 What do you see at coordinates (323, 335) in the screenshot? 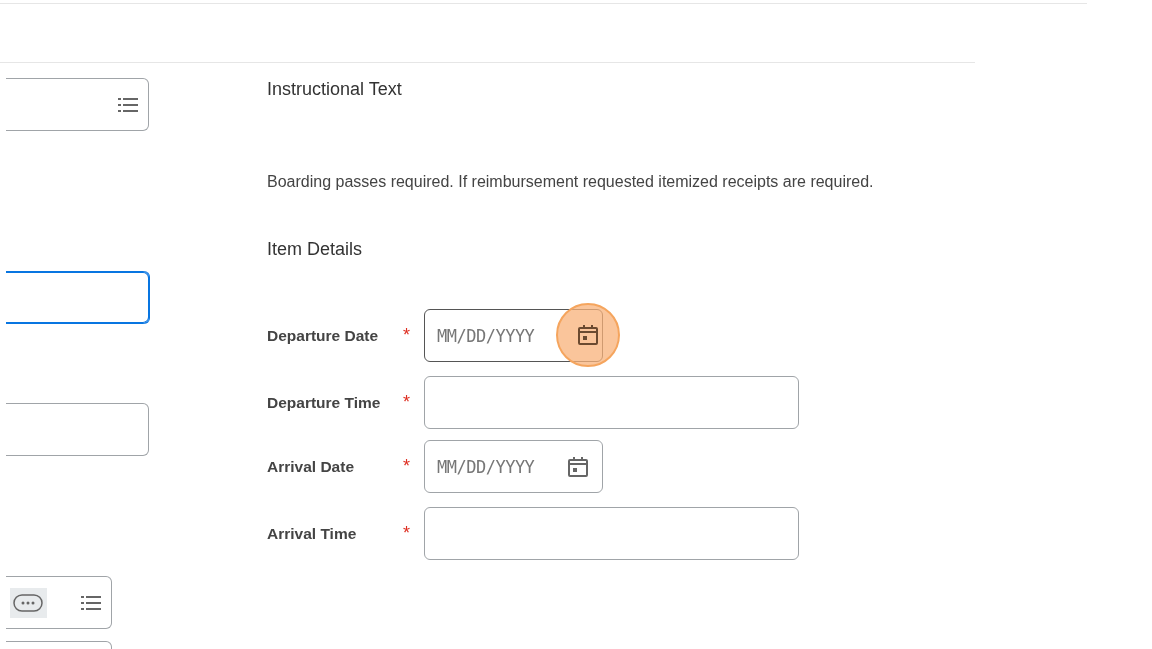
I see `field-label: Departure Date` at bounding box center [323, 335].